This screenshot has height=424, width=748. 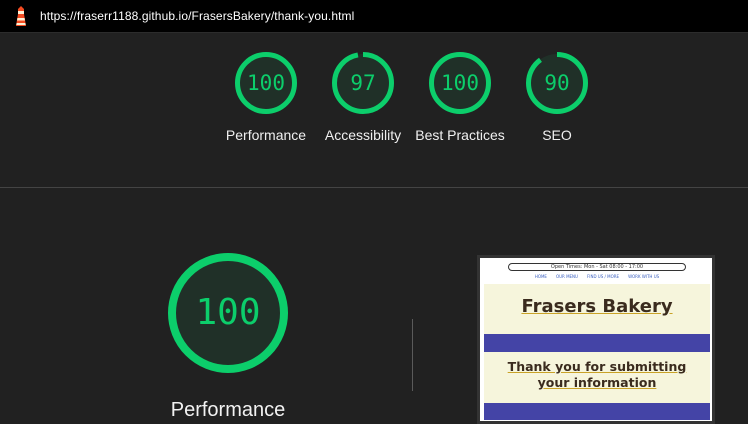 I want to click on score-label: Accessibility, so click(x=363, y=135).